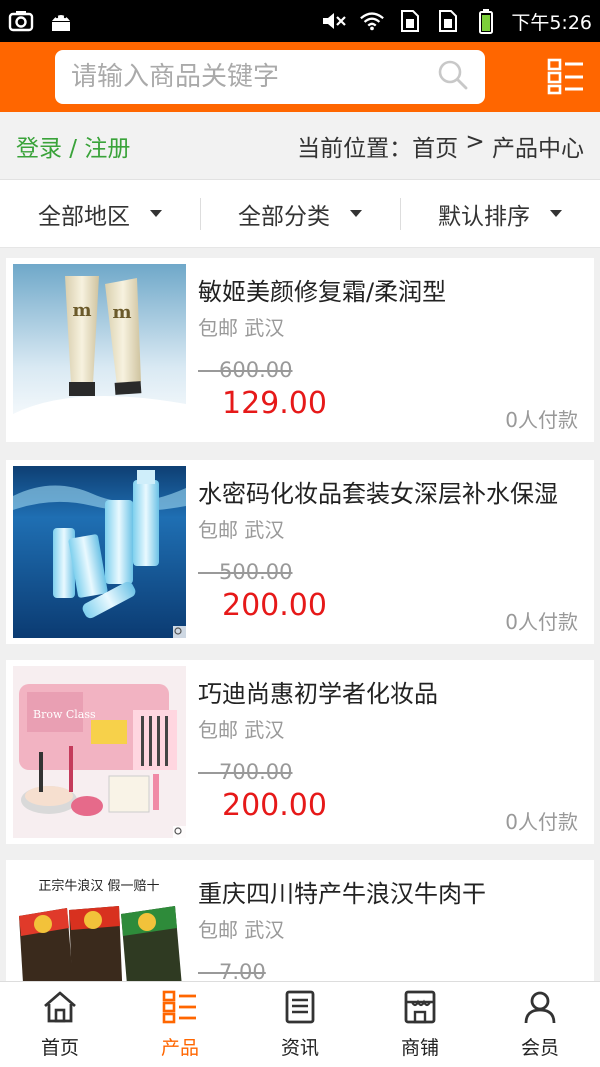 The height and width of the screenshot is (1067, 600). I want to click on product-image: 正宗牛浪汉 假一赔十, so click(99, 923).